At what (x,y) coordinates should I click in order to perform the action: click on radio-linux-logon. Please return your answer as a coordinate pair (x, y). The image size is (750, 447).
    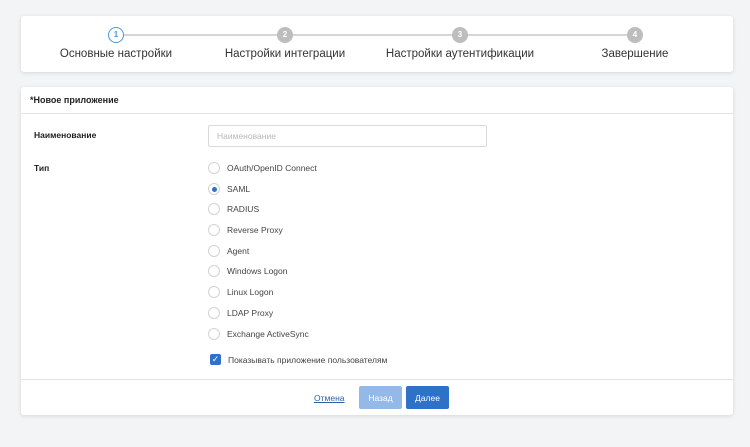
    Looking at the image, I should click on (214, 292).